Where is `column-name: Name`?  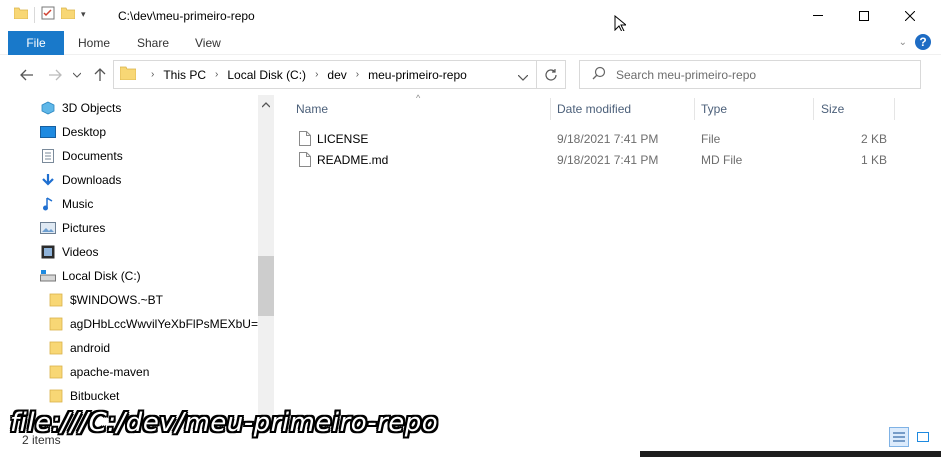
column-name: Name is located at coordinates (312, 109).